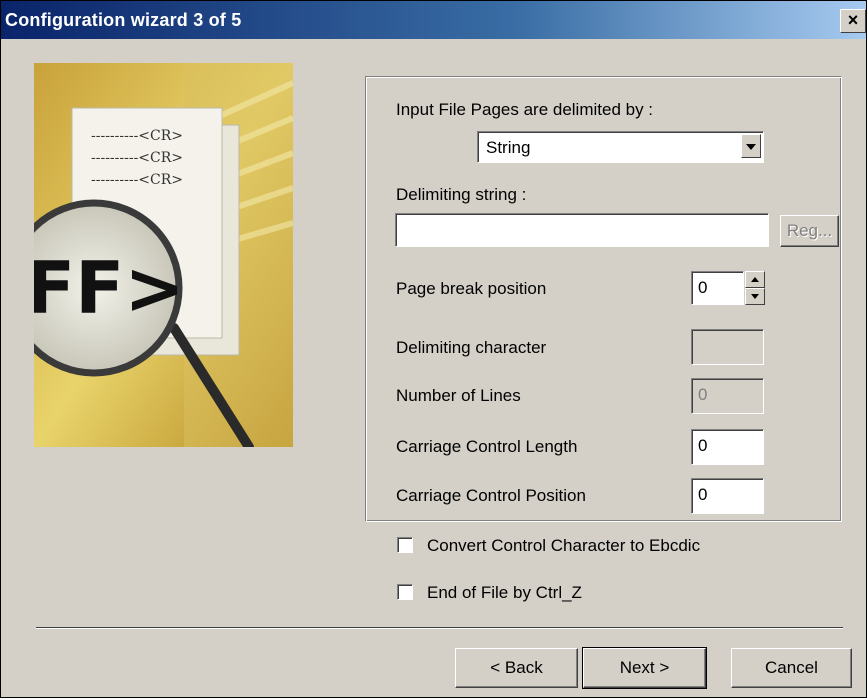 This screenshot has width=867, height=698. I want to click on next-button-label: Next >, so click(644, 667).